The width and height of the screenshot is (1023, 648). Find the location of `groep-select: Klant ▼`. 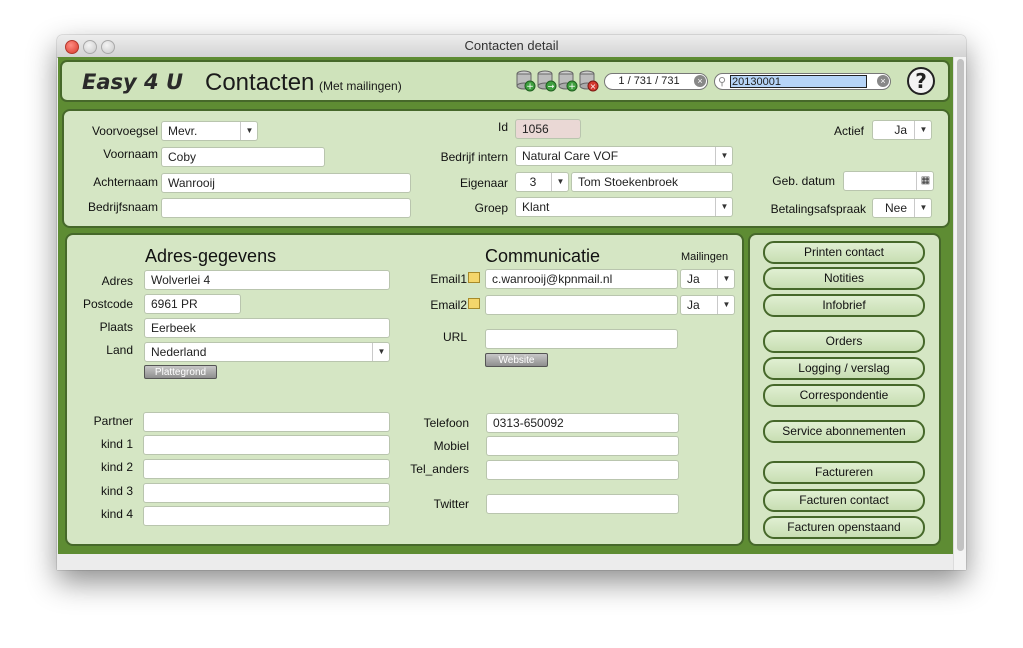

groep-select: Klant ▼ is located at coordinates (624, 207).